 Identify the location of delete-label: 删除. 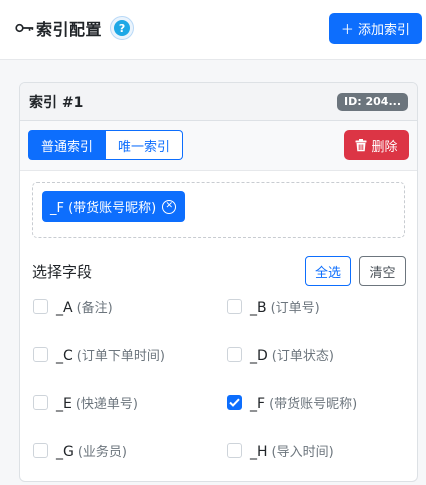
(384, 147).